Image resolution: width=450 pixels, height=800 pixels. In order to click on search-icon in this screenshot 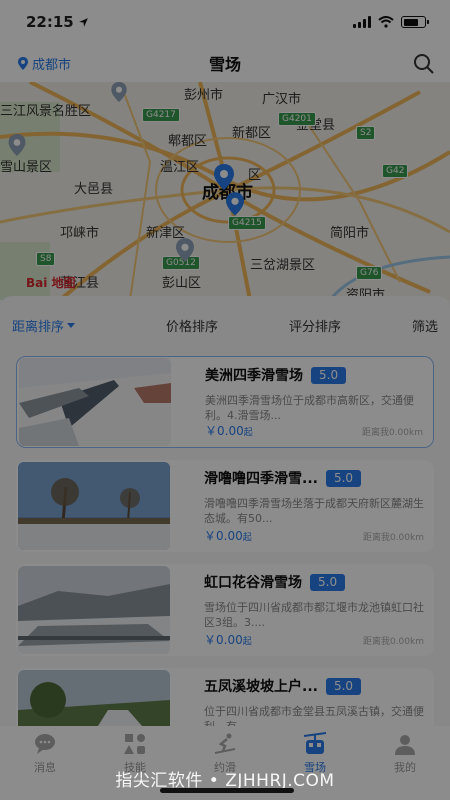, I will do `click(424, 64)`.